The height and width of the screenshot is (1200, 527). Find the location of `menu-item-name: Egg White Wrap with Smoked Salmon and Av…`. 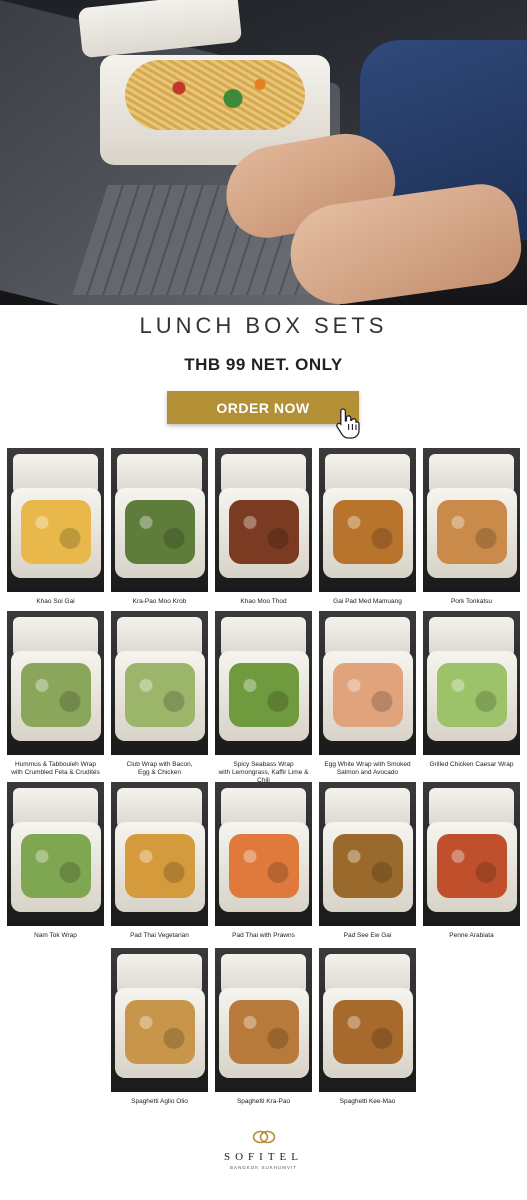

menu-item-name: Egg White Wrap with Smoked Salmon and Av… is located at coordinates (367, 768).